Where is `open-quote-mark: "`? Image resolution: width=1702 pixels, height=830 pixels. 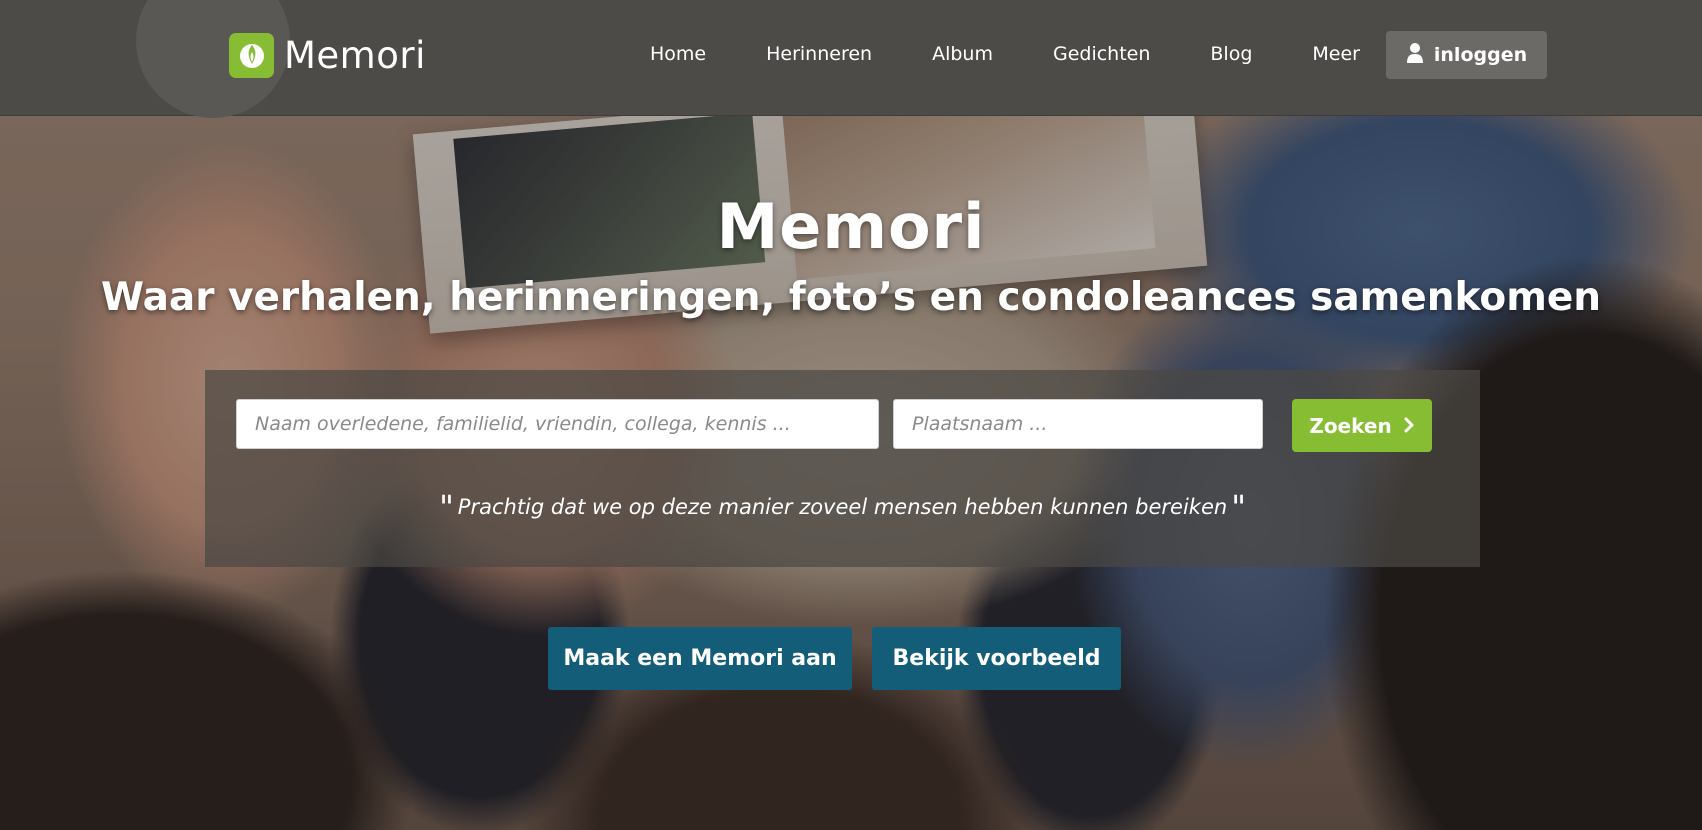
open-quote-mark: " is located at coordinates (446, 507).